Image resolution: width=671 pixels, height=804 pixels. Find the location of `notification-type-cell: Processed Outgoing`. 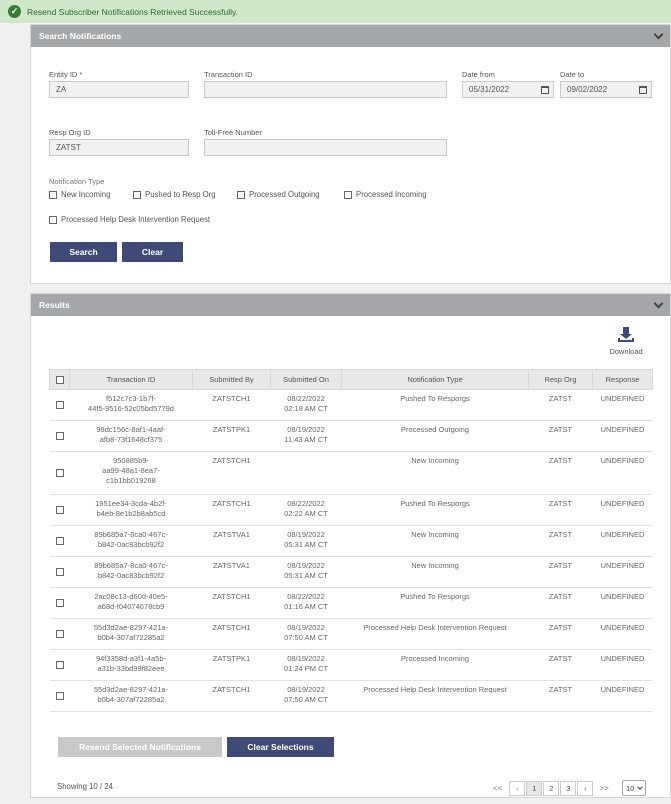

notification-type-cell: Processed Outgoing is located at coordinates (435, 436).